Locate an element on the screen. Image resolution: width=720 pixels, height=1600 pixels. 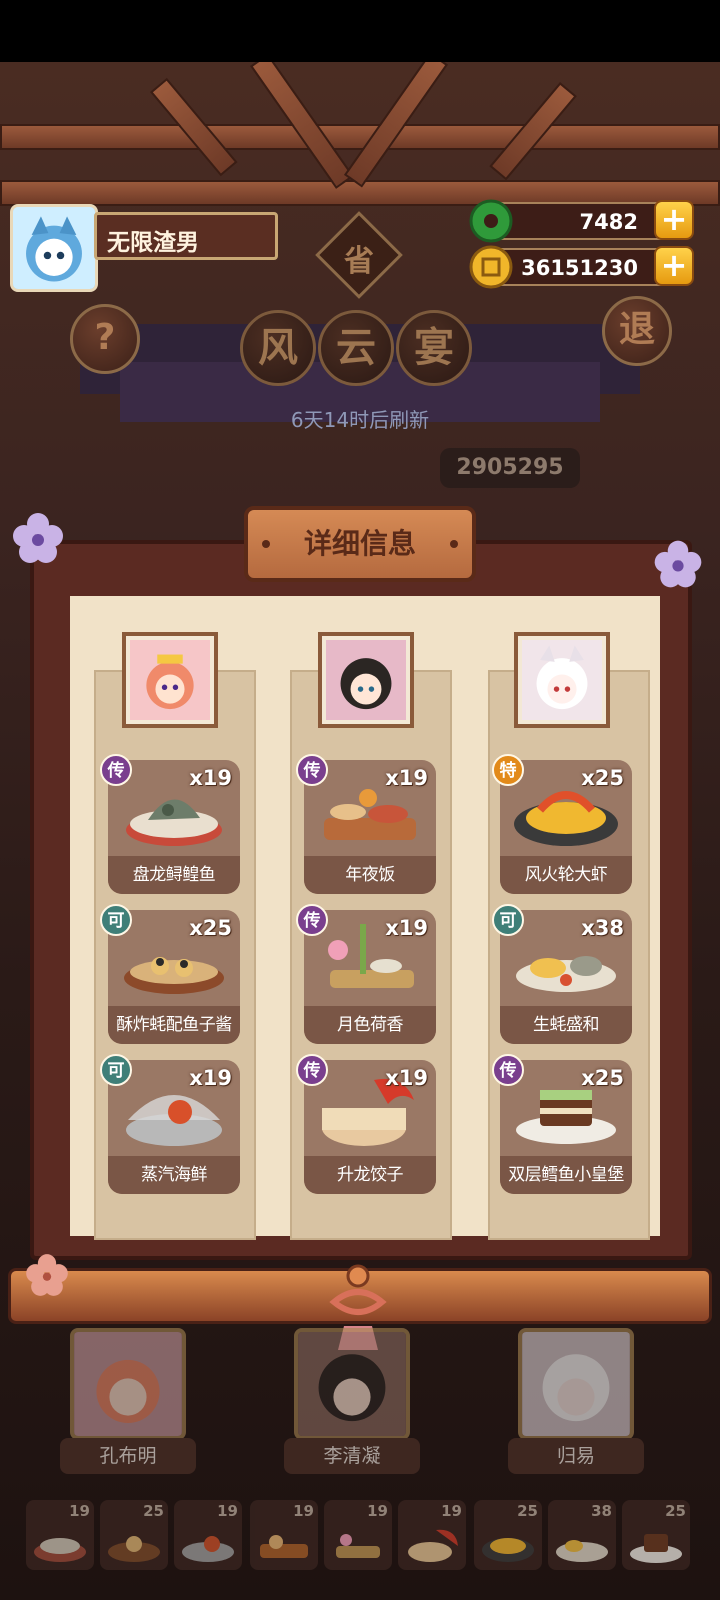
chef-3-card-icon is located at coordinates (576, 1384).